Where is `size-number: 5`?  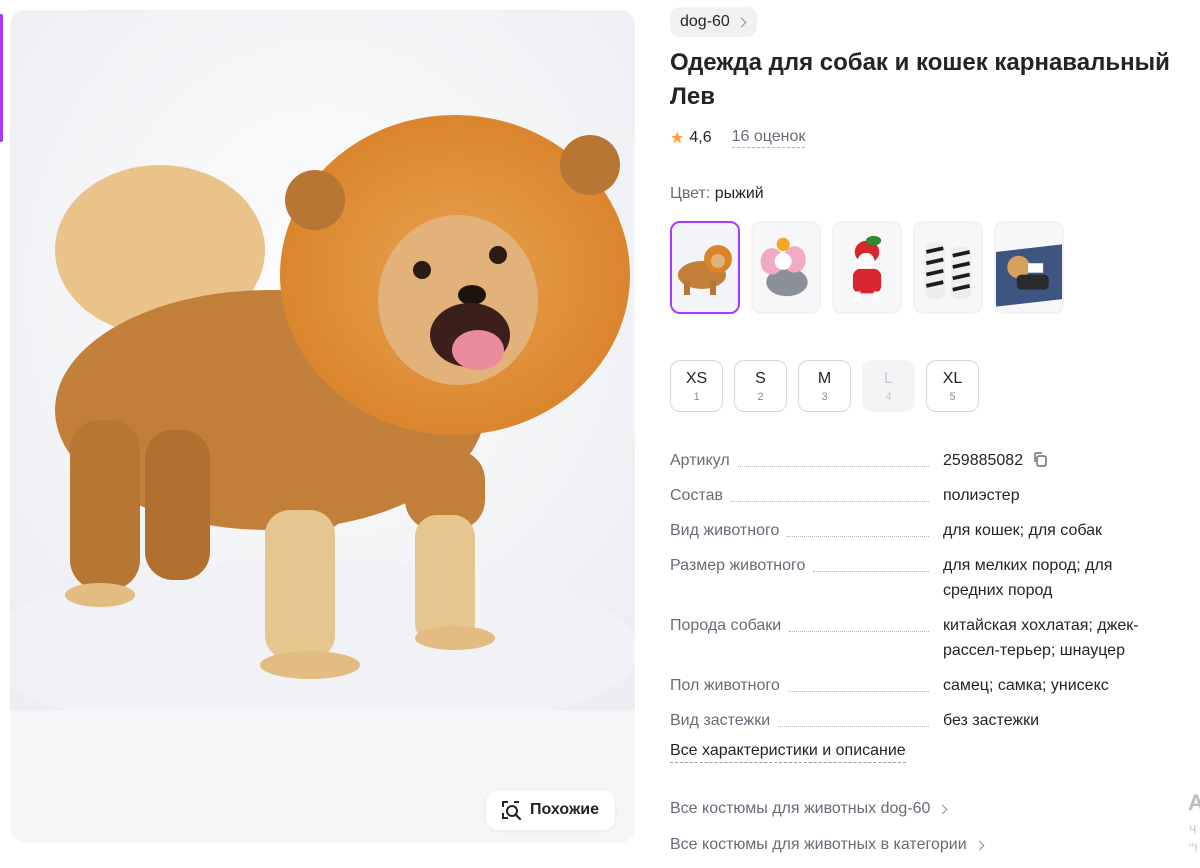 size-number: 5 is located at coordinates (952, 396).